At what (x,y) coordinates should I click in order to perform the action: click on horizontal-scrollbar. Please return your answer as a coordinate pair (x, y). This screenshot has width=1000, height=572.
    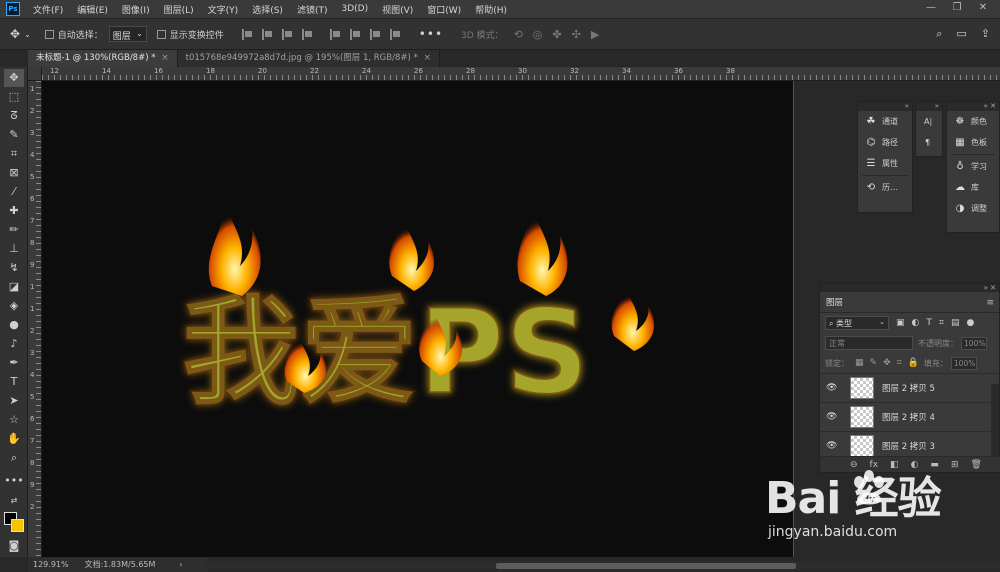
    Looking at the image, I should click on (603, 566).